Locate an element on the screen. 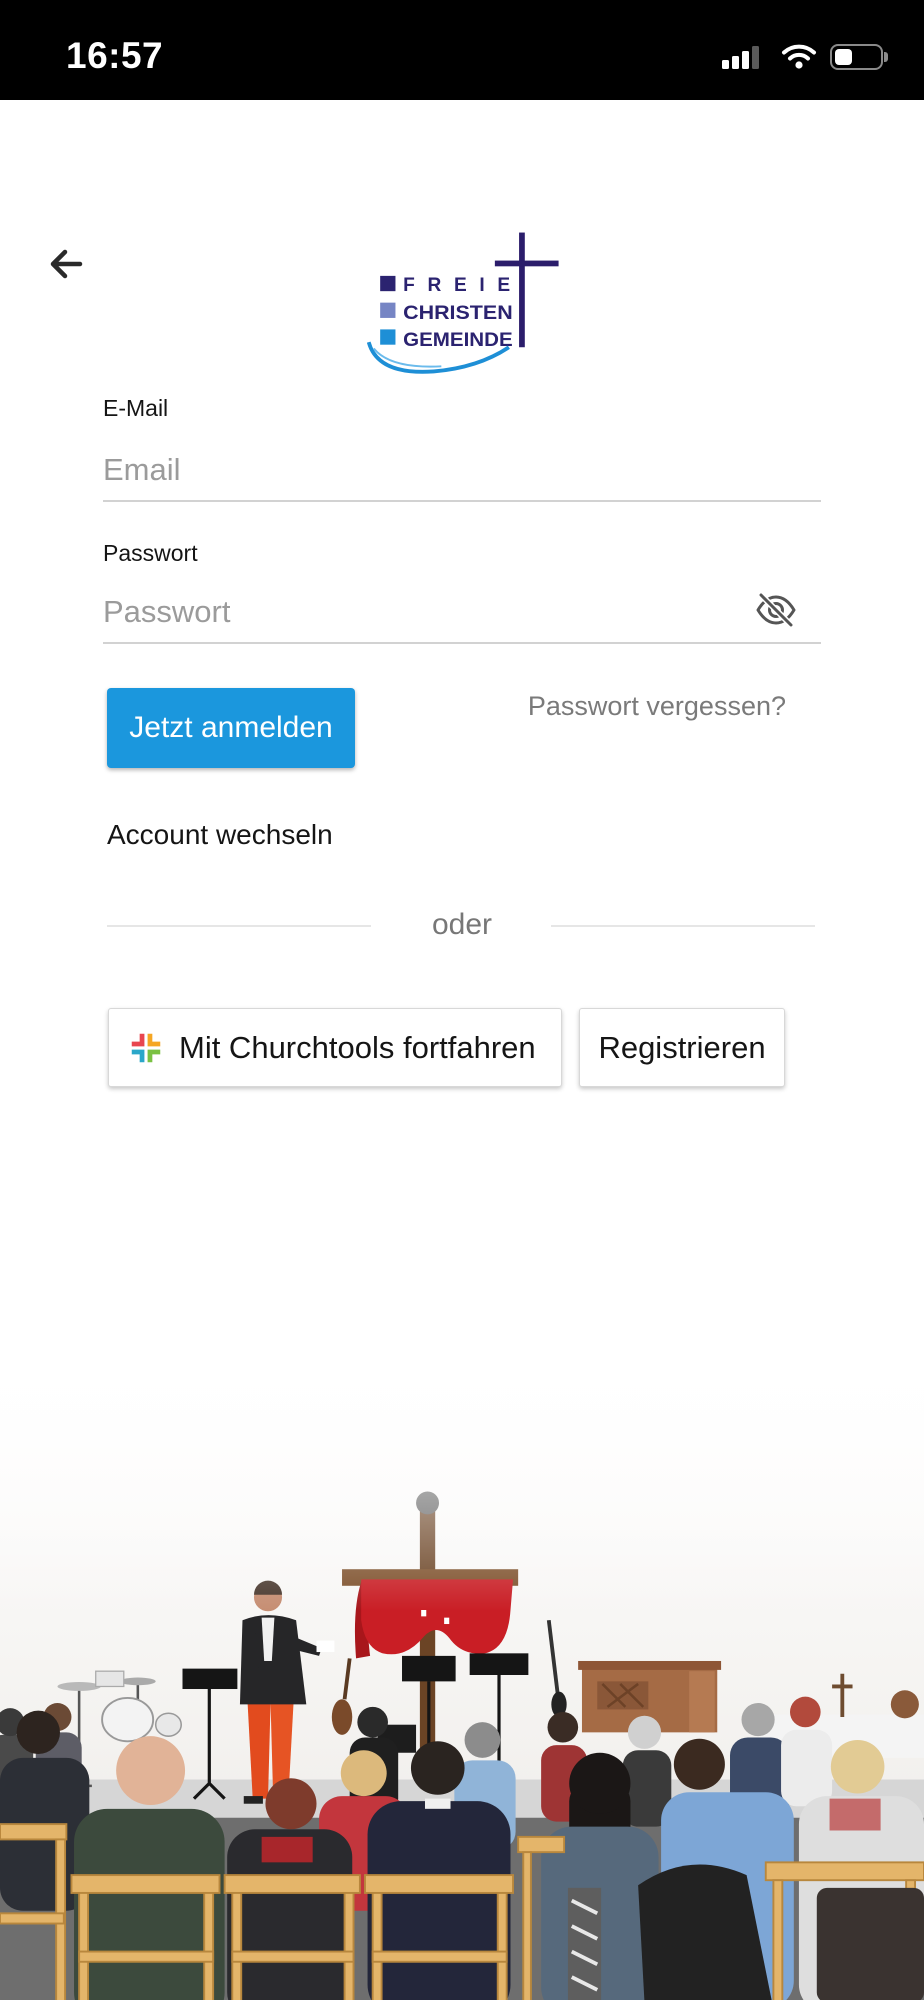 The image size is (924, 2000). churchtools-login-button: Mit Churchtools fortfahren is located at coordinates (335, 1047).